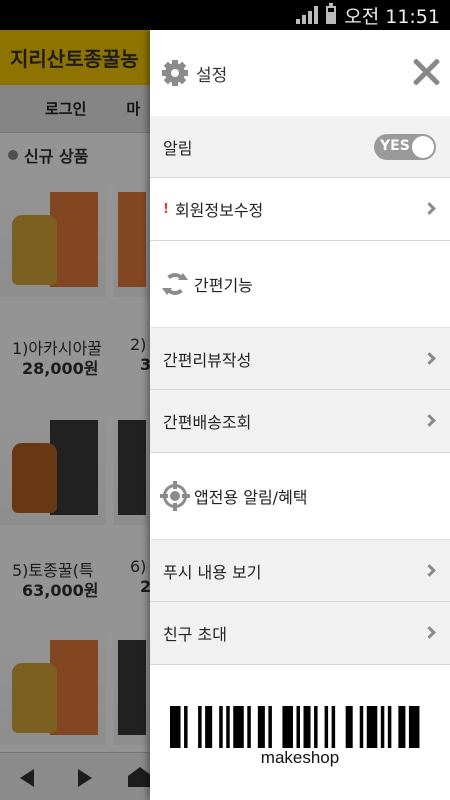 Image resolution: width=450 pixels, height=800 pixels. I want to click on app-section-header: 앱전용 알림/혜택, so click(300, 496).